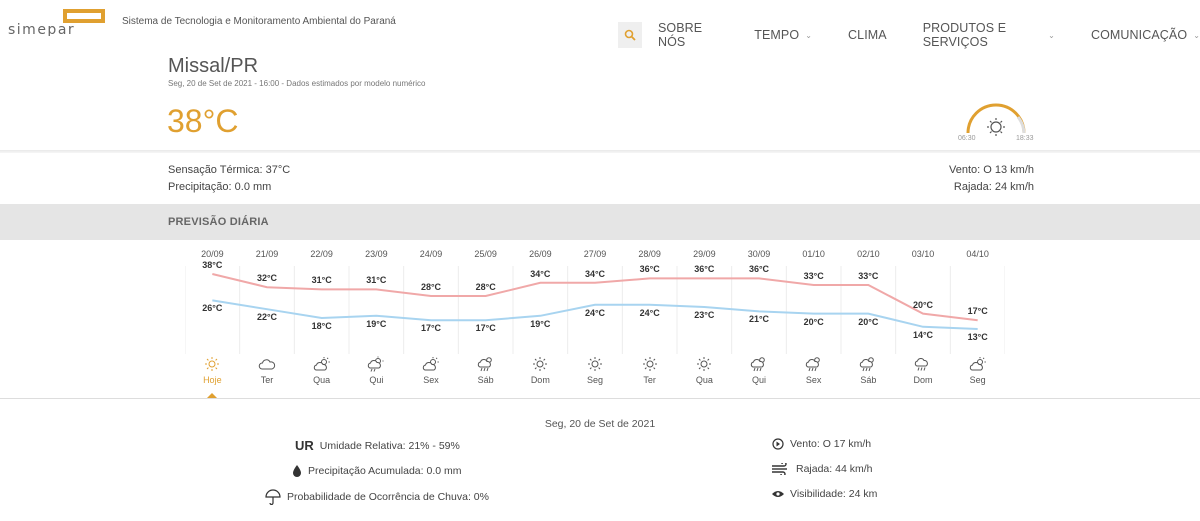 Image resolution: width=1200 pixels, height=521 pixels. I want to click on min-temperature-label: 13°C, so click(977, 337).